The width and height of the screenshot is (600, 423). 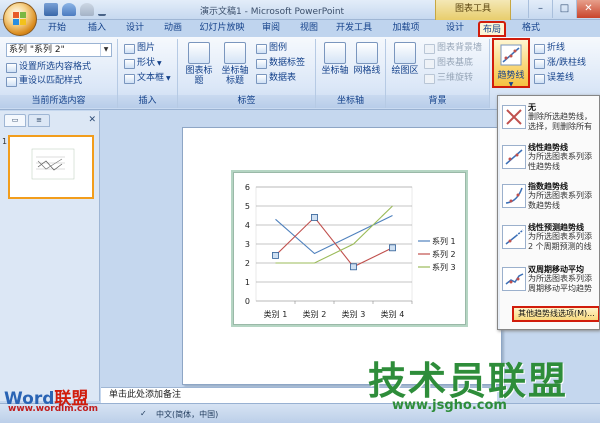 I want to click on reset-style-button: 重设以匹配样式, so click(x=44, y=81).